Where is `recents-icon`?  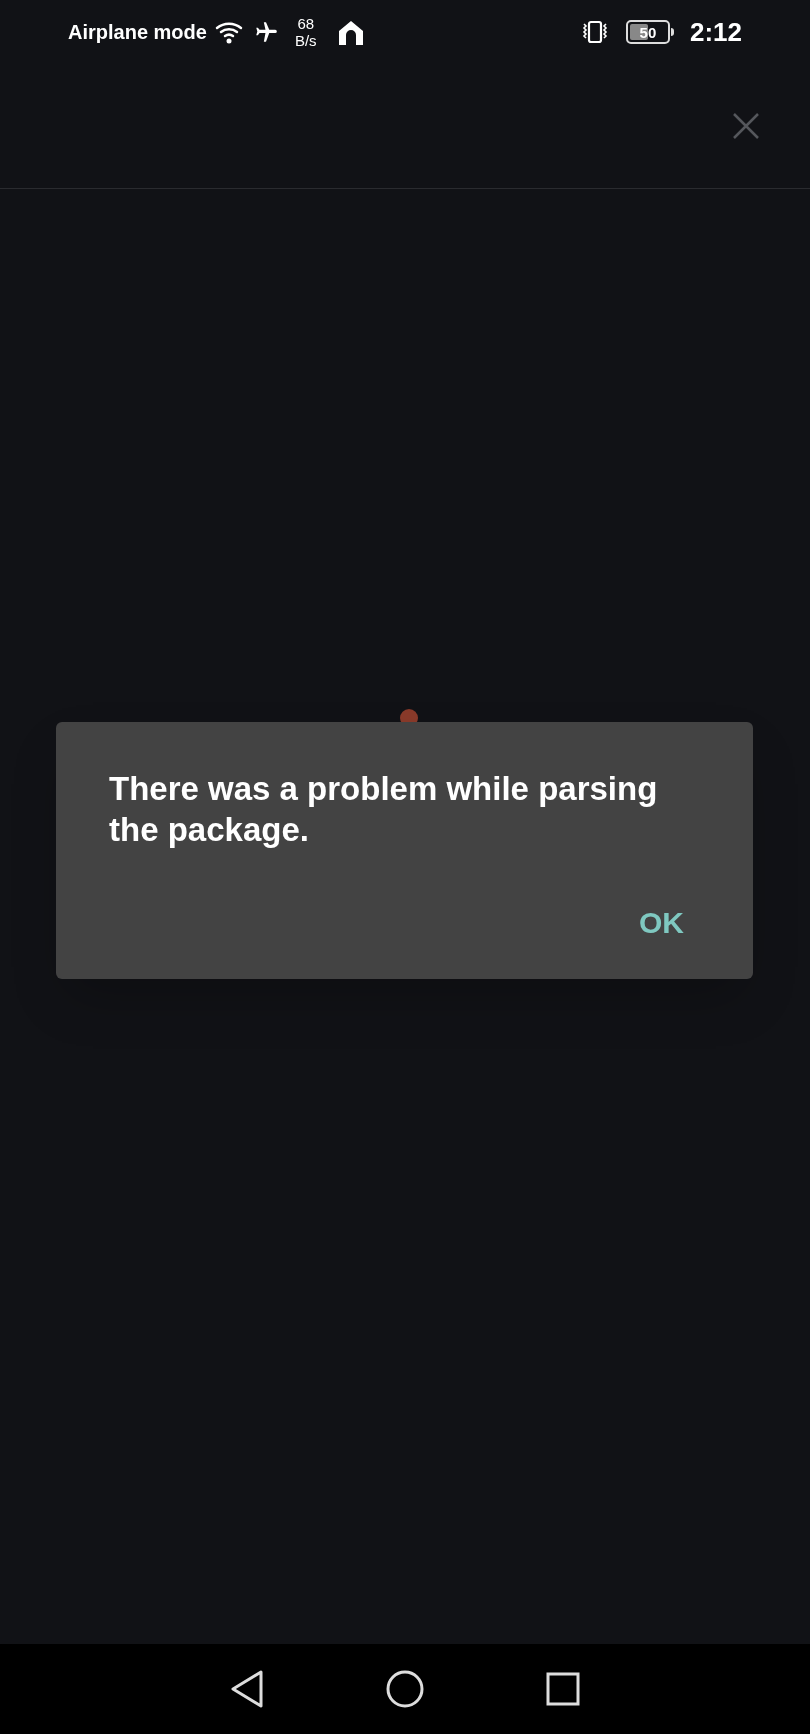 recents-icon is located at coordinates (563, 1689).